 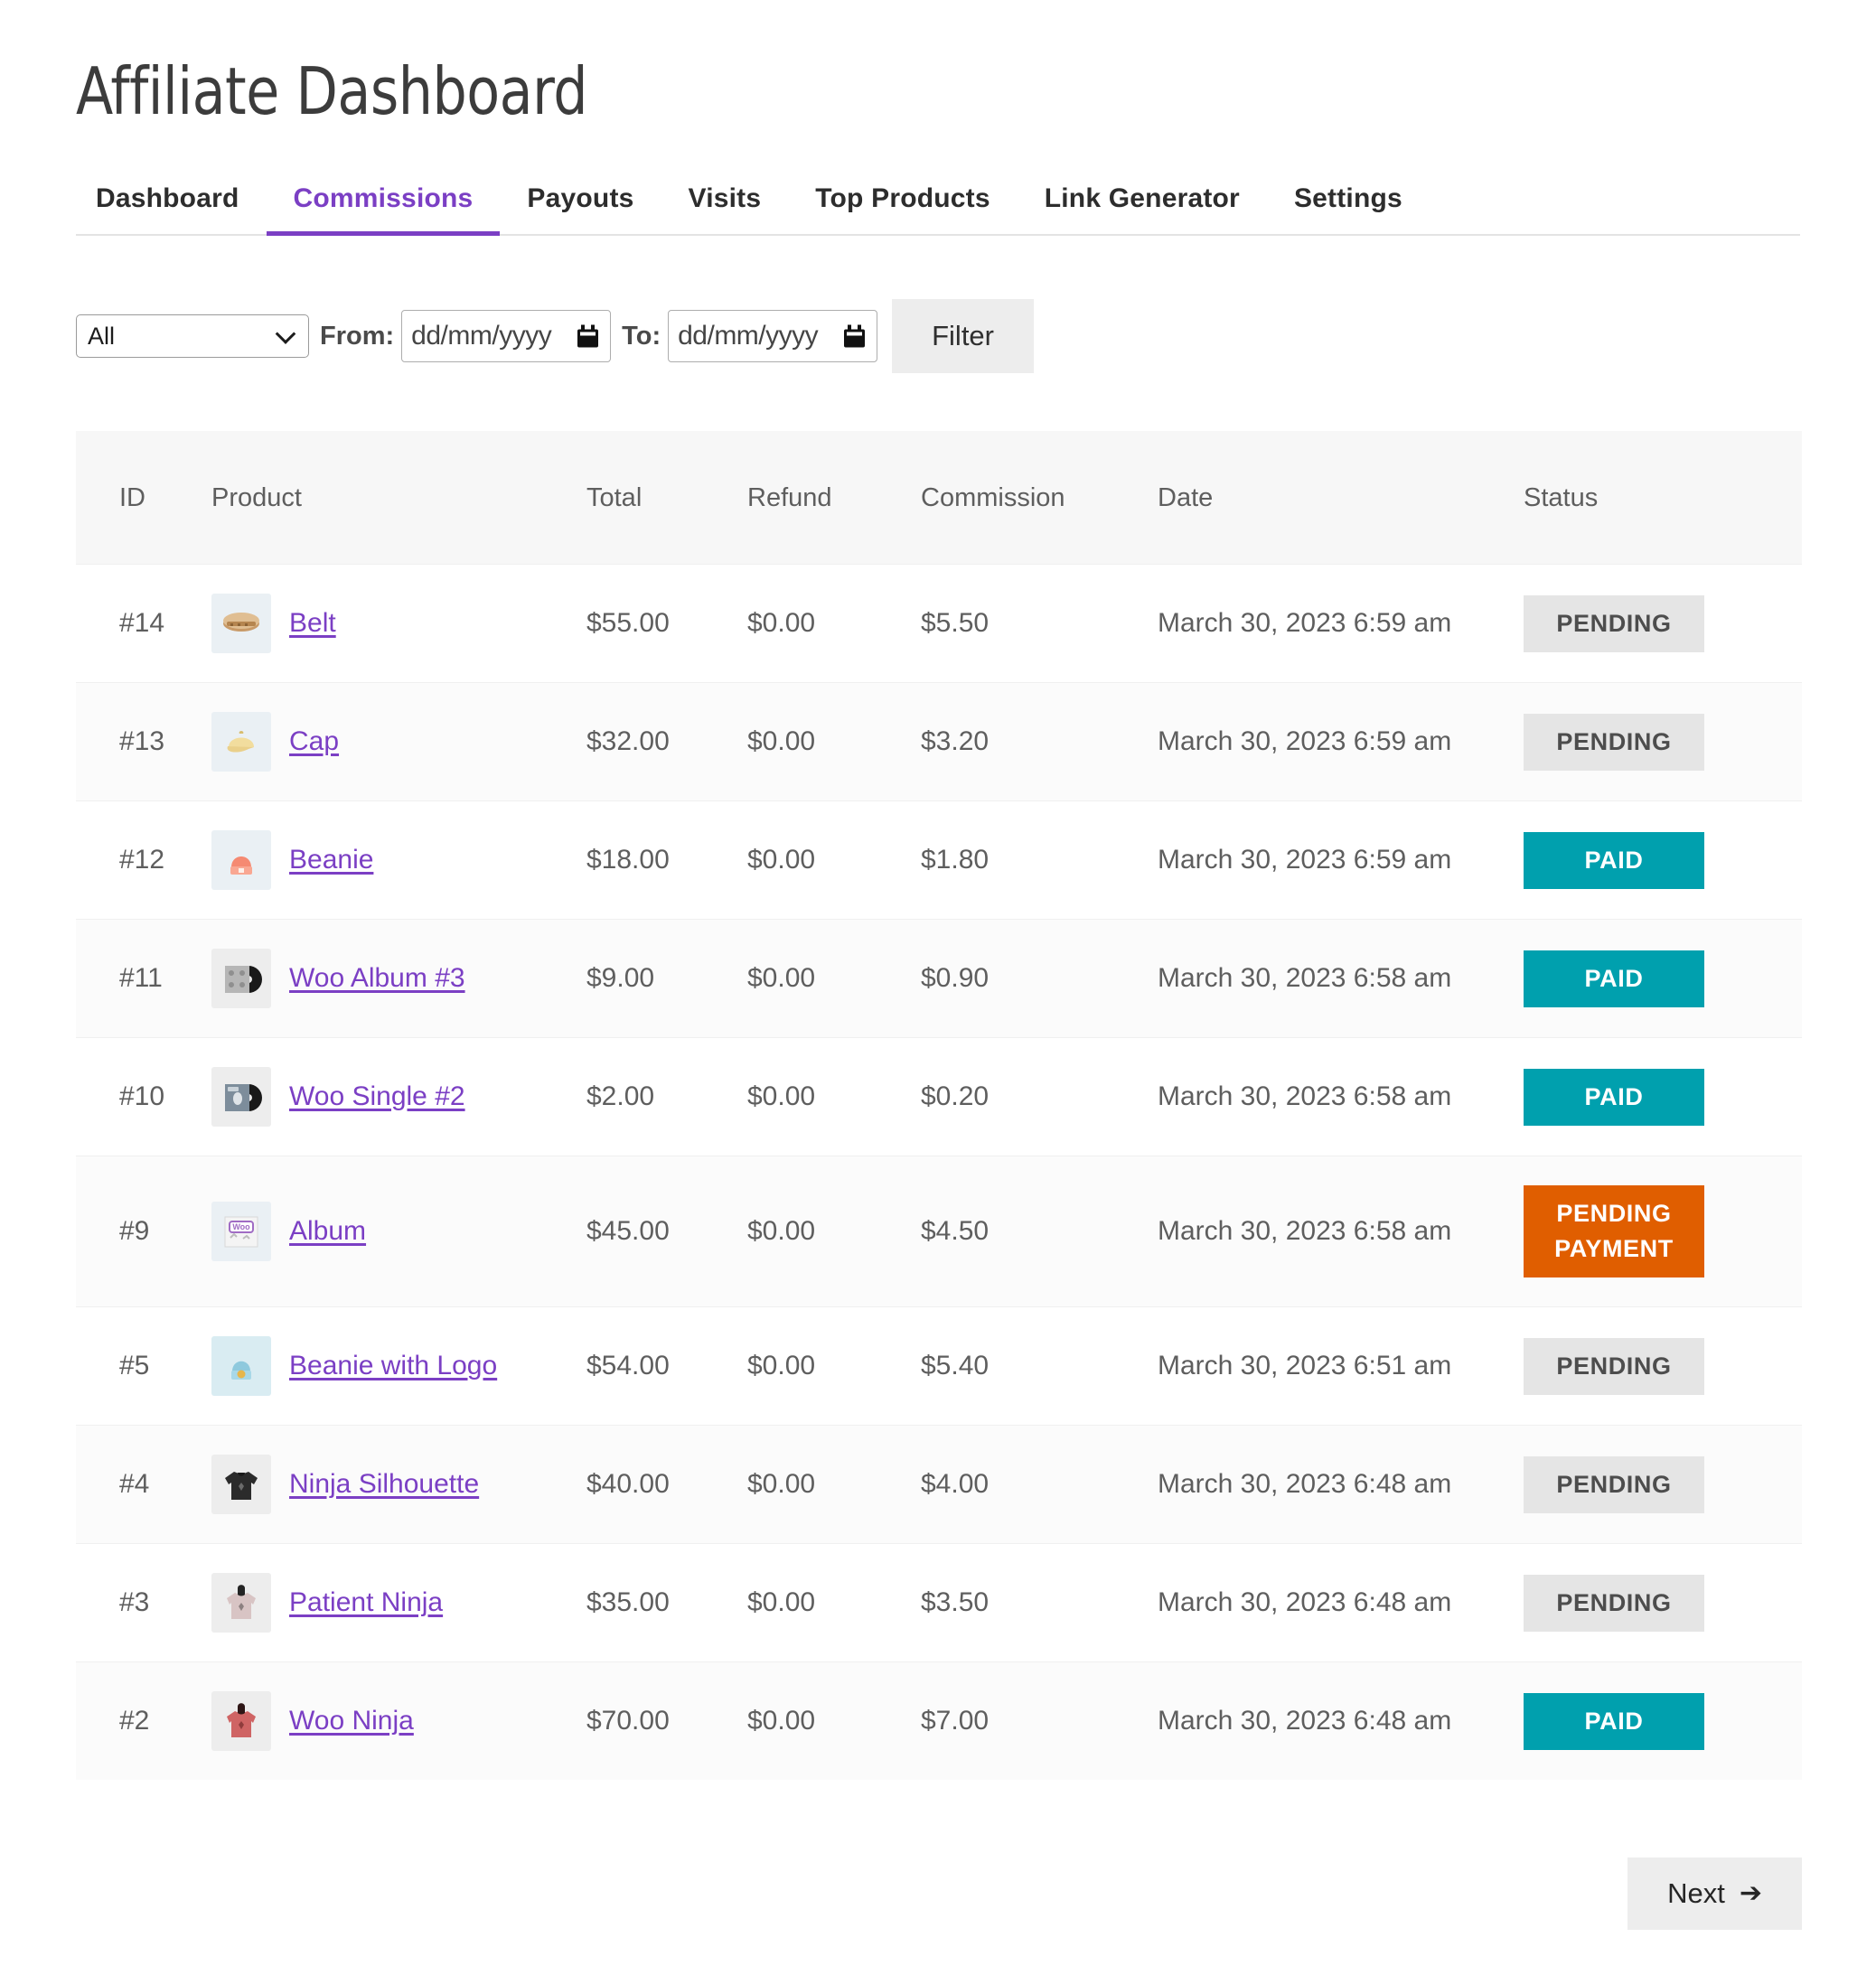 What do you see at coordinates (143, 1485) in the screenshot?
I see `cell-id: #4` at bounding box center [143, 1485].